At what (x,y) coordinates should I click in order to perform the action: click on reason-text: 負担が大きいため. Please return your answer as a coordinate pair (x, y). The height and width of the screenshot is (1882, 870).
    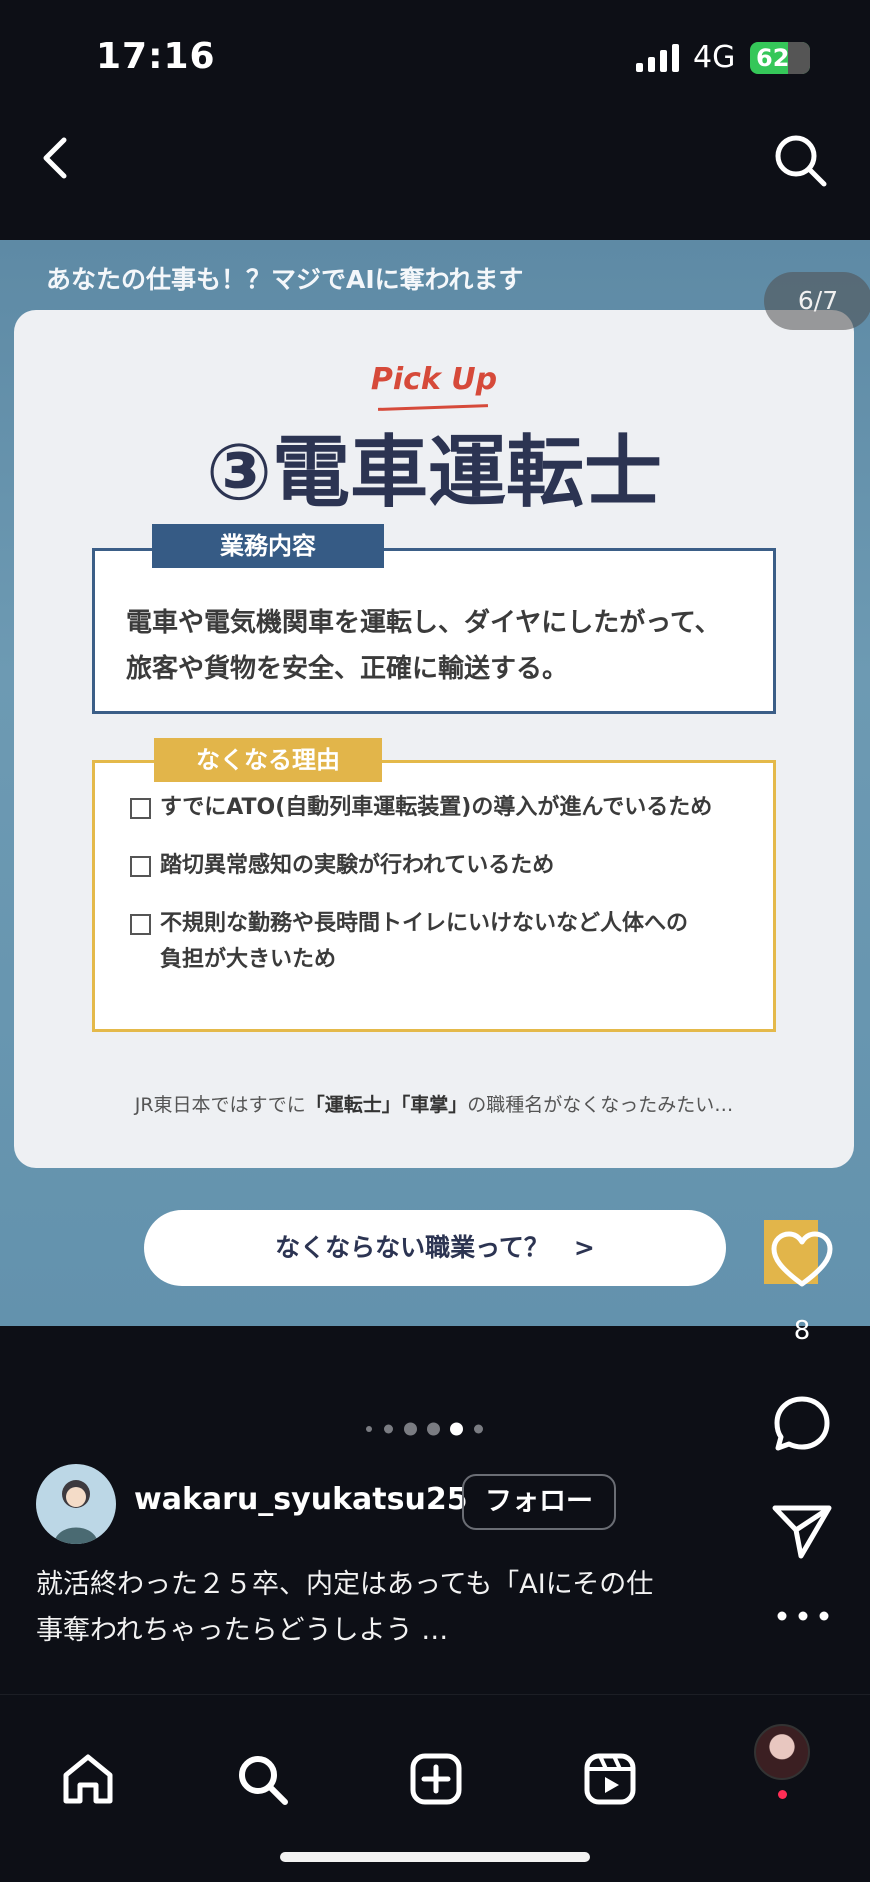
    Looking at the image, I should click on (248, 959).